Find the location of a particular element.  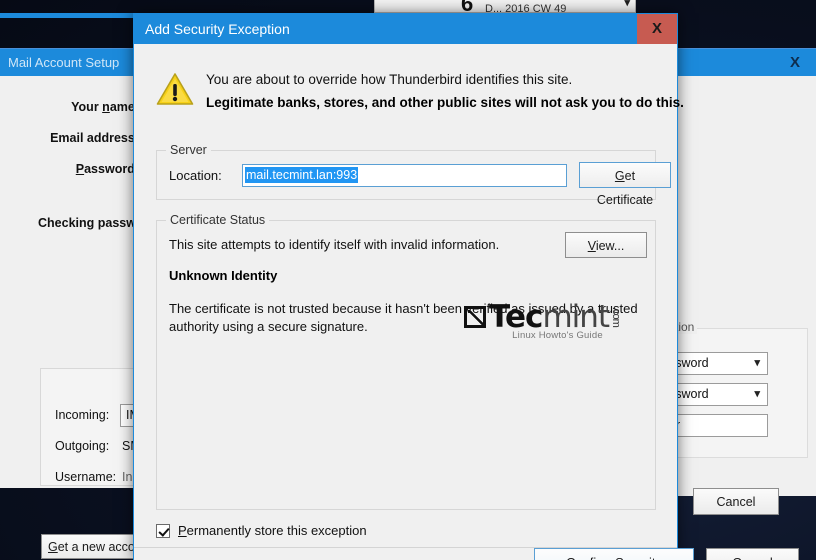

dialog-titlebar: Add Security Exception X is located at coordinates (405, 29).